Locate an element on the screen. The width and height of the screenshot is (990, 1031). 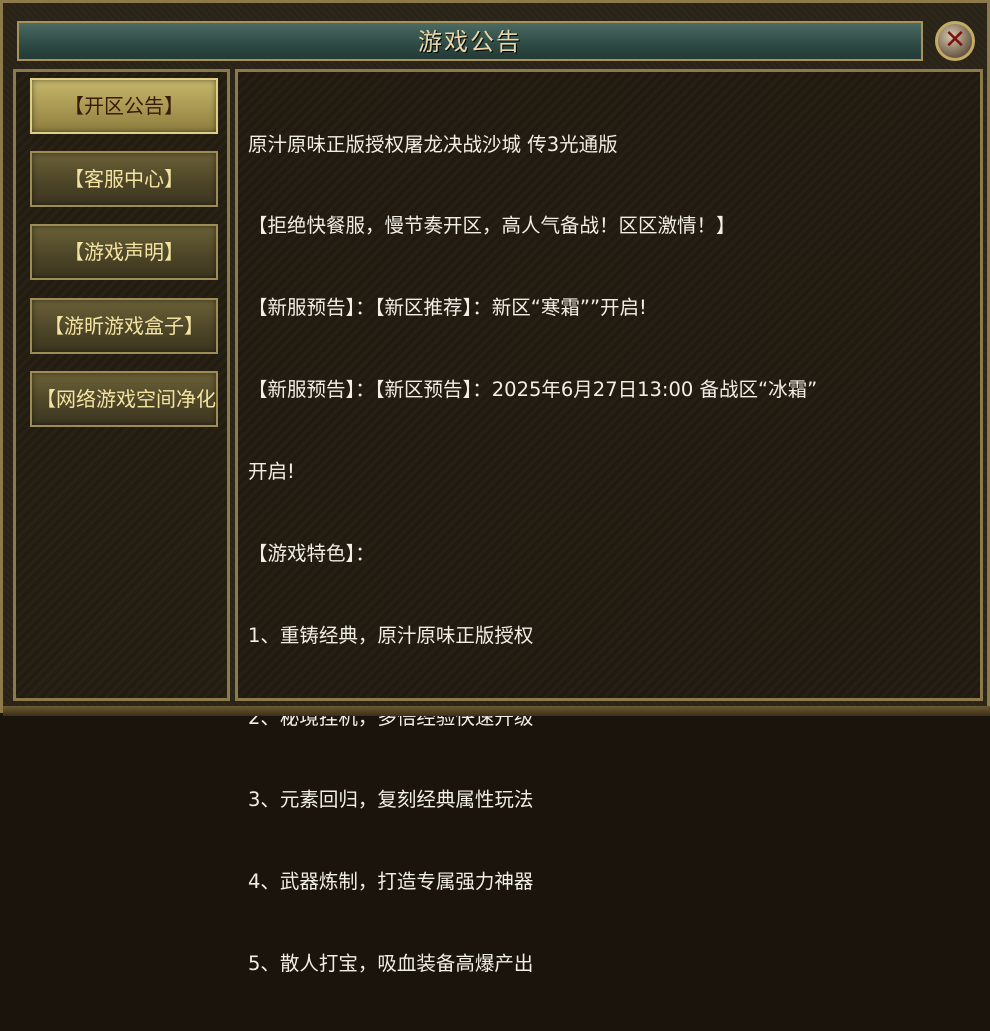
announcement-line: 【拒绝快餐服，慢节奏开区，高人气备战！区区激情！】 is located at coordinates (492, 226).